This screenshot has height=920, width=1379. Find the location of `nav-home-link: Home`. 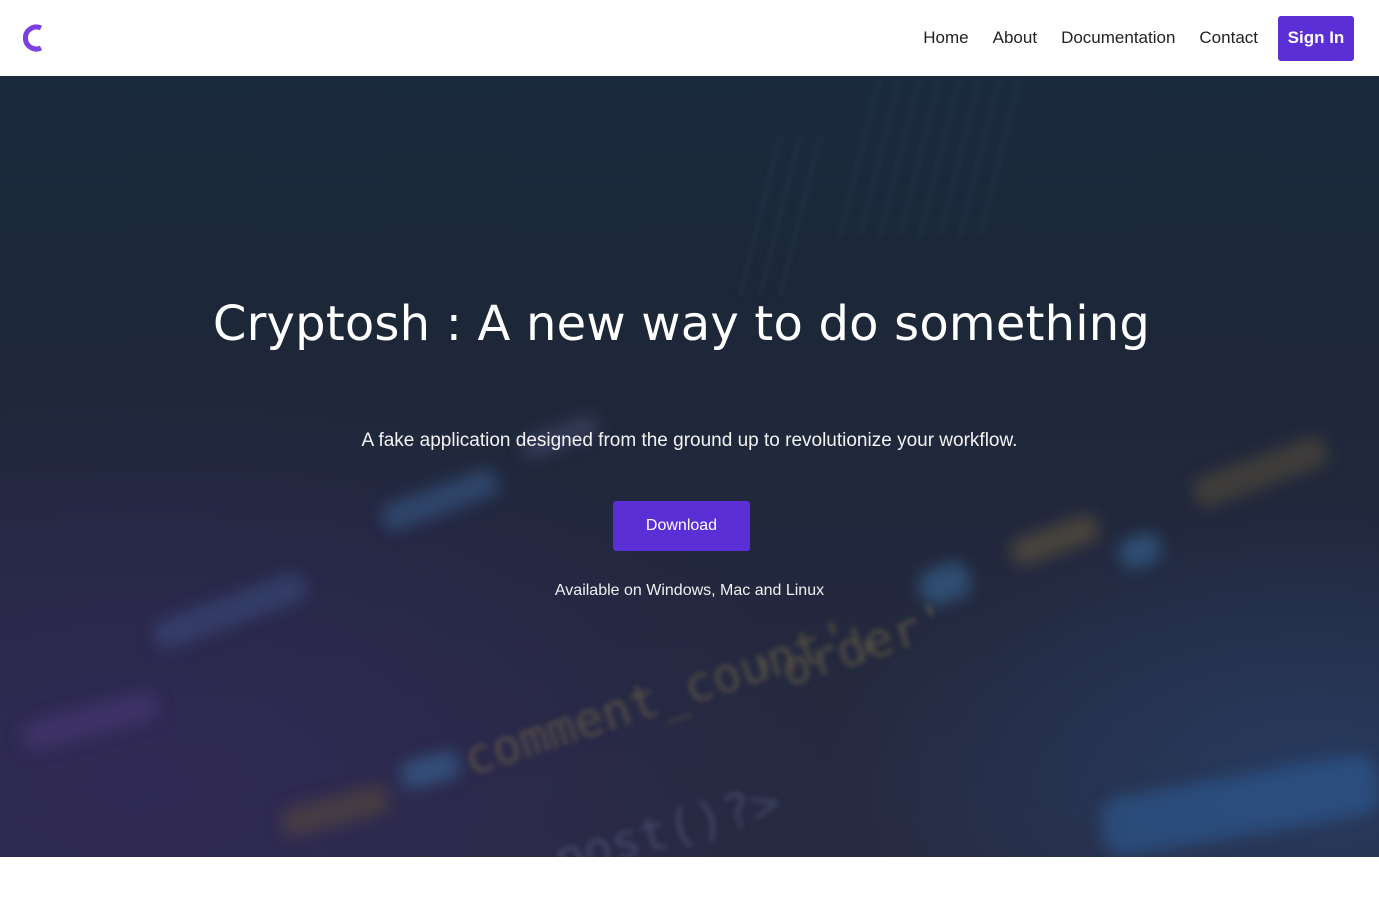

nav-home-link: Home is located at coordinates (945, 38).